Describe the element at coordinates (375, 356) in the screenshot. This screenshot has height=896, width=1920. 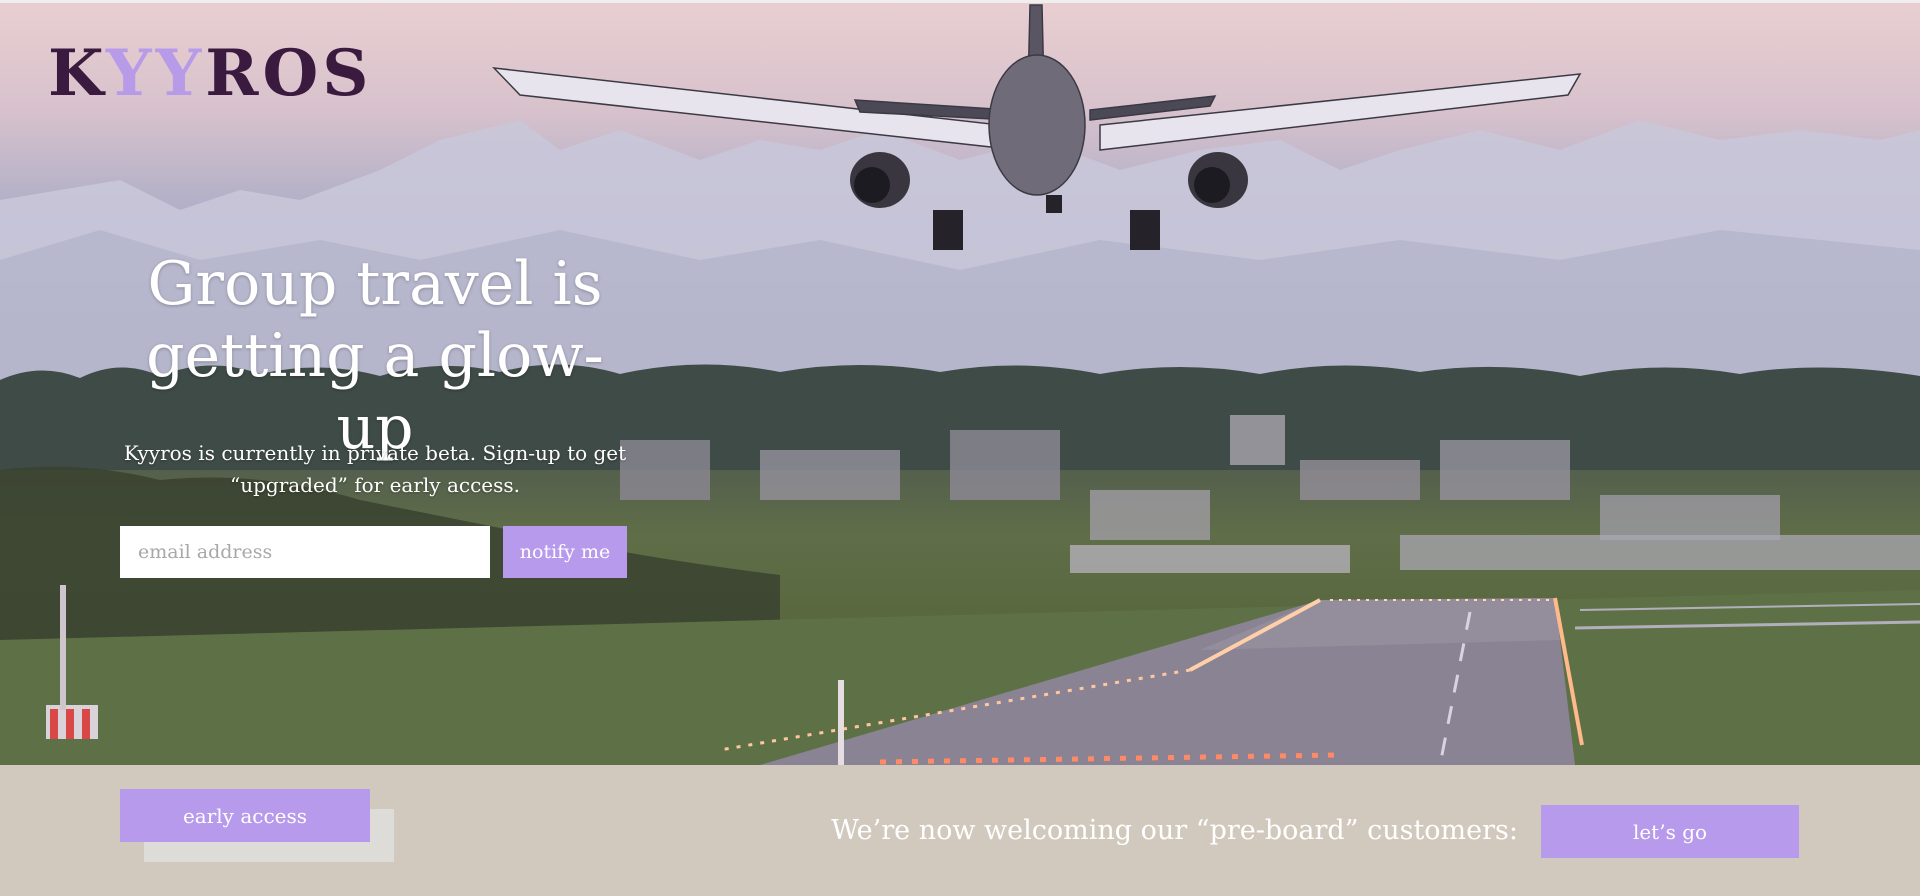
I see `hero-headline: Group travel is getting a glow-up` at that location.